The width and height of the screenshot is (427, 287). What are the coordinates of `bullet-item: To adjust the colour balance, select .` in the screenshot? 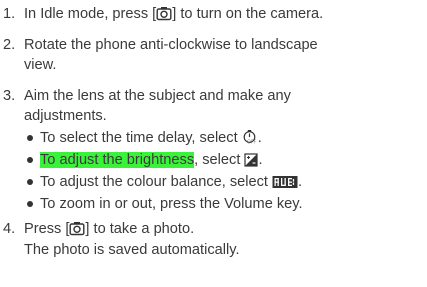 It's located at (171, 182).